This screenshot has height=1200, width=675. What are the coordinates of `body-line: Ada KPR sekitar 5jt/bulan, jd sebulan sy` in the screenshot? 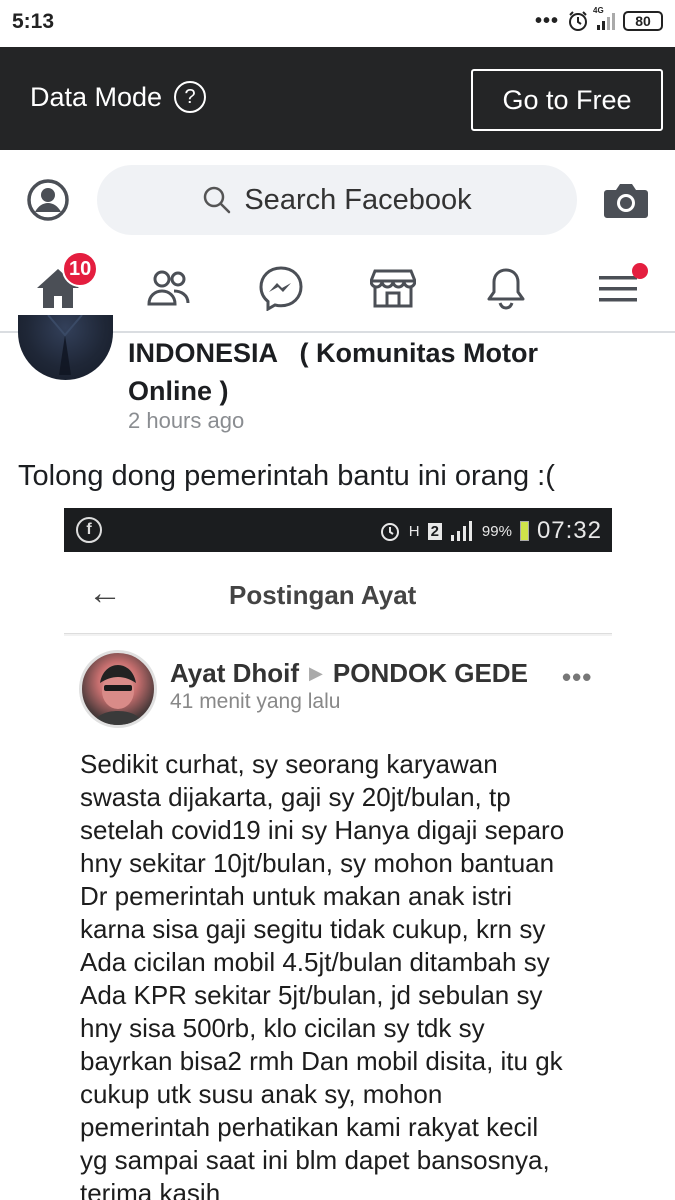 It's located at (311, 995).